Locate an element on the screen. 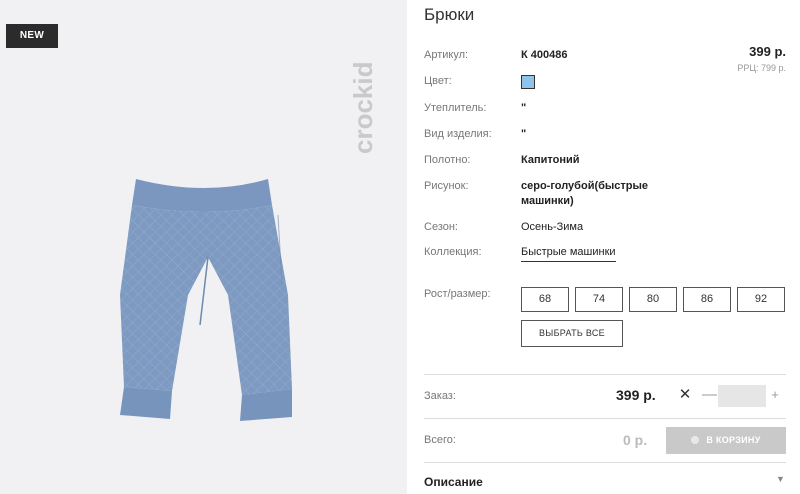  new-badge: NEW is located at coordinates (32, 36).